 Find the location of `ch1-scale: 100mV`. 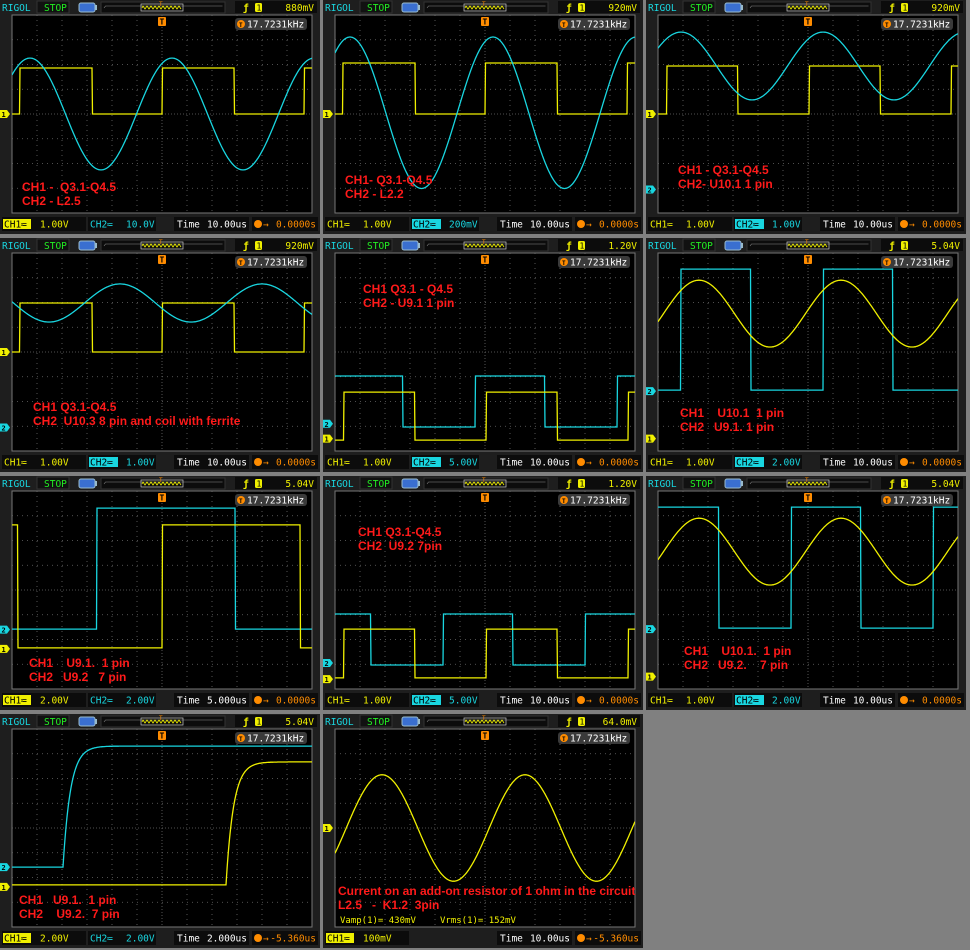

ch1-scale: 100mV is located at coordinates (377, 939).